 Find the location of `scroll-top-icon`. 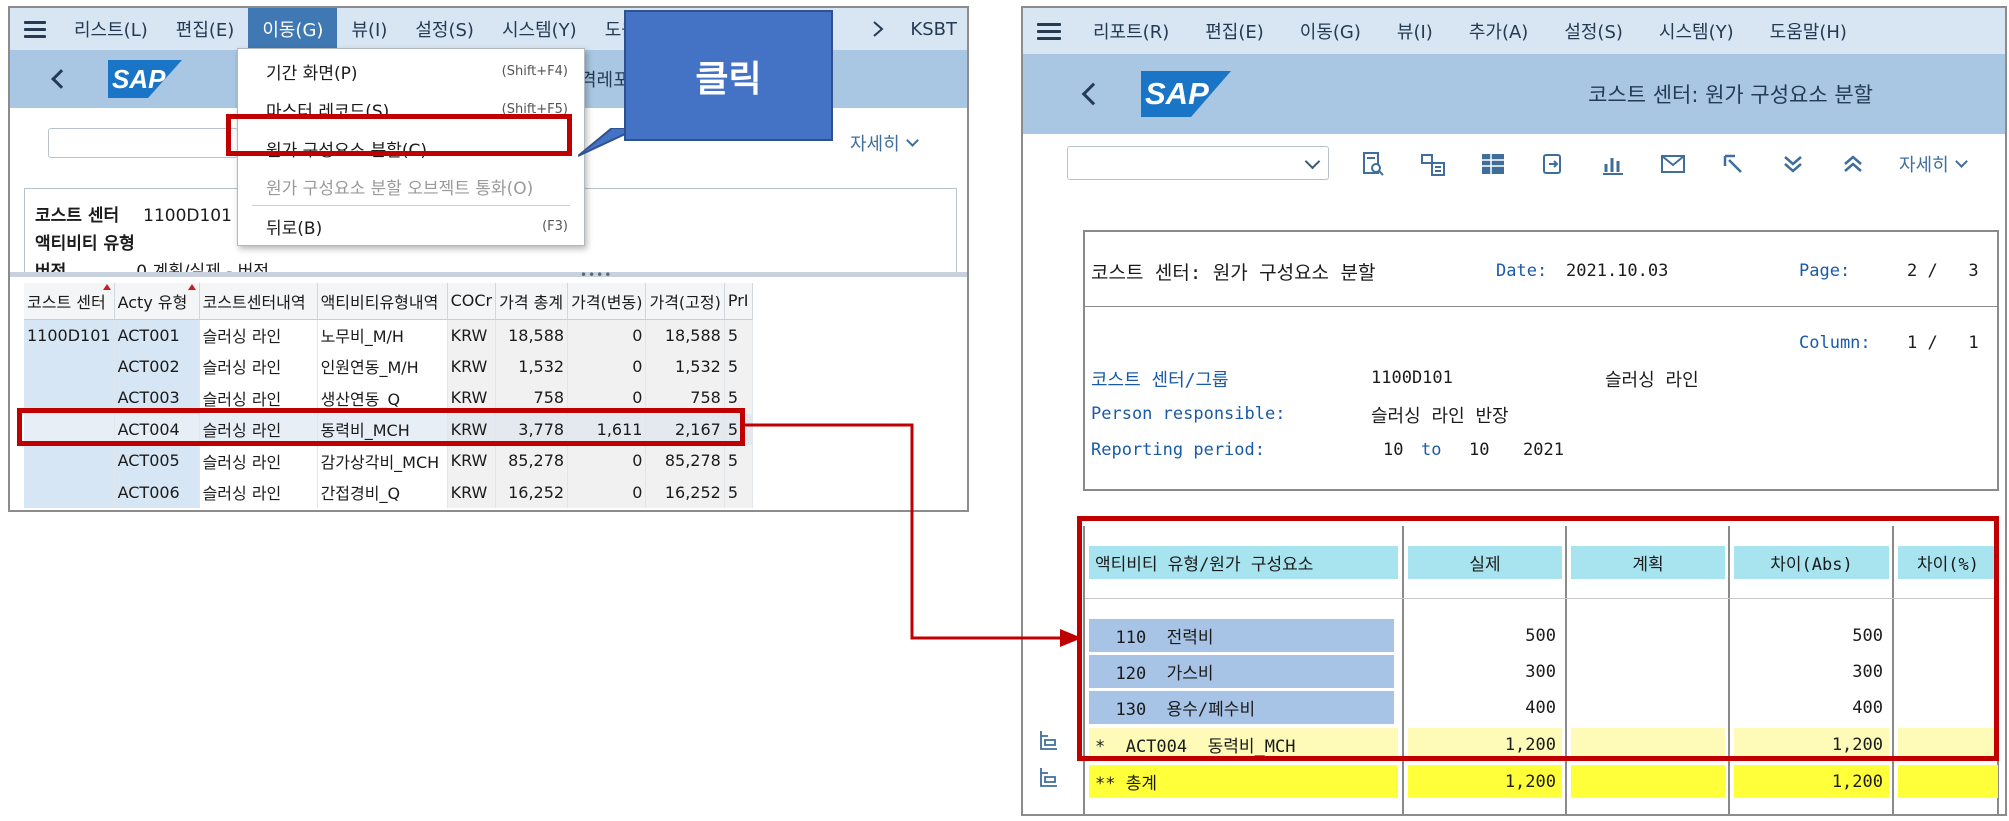

scroll-top-icon is located at coordinates (1853, 164).